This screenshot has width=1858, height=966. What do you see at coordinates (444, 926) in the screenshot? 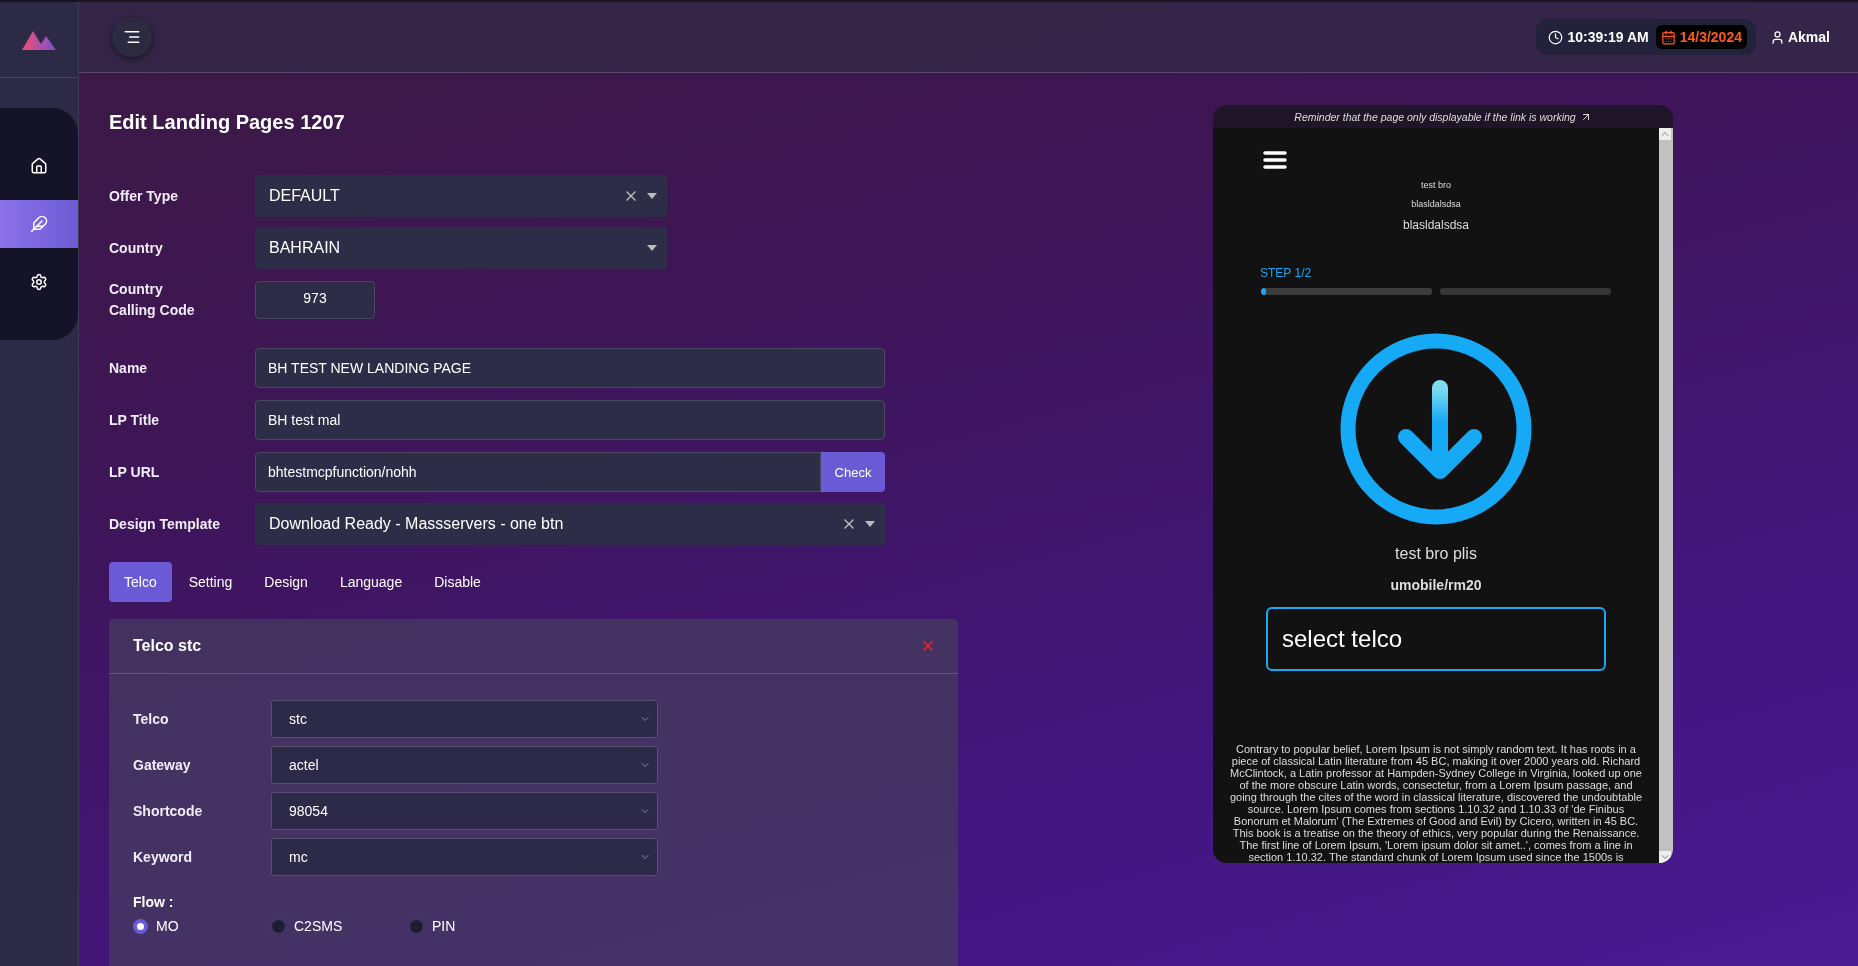
I see `radio-label: PIN` at bounding box center [444, 926].